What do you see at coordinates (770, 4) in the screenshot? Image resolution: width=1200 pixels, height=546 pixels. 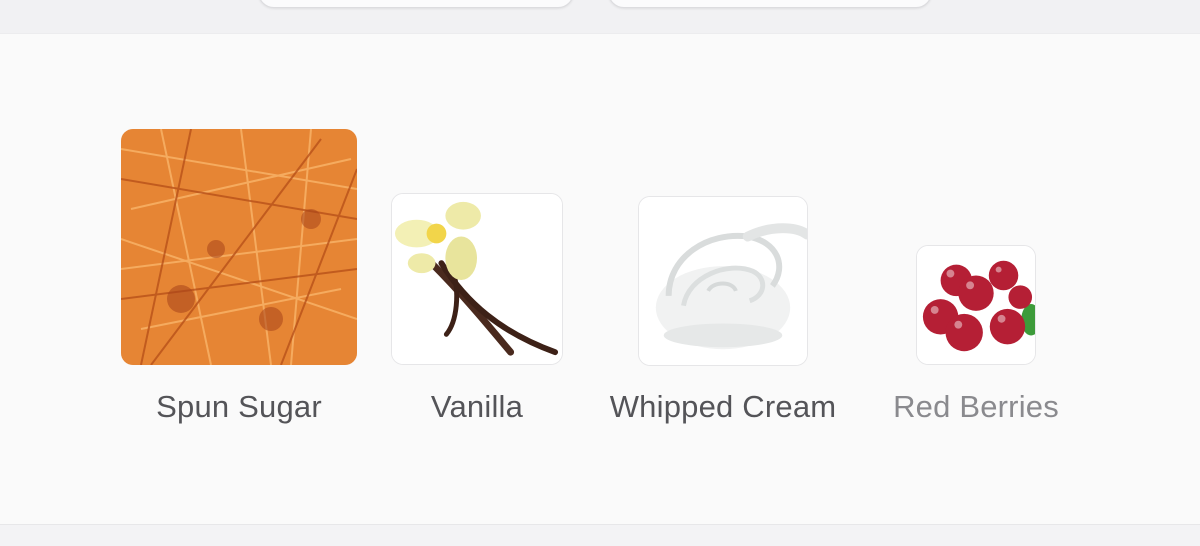 I see `toolbar-button-right` at bounding box center [770, 4].